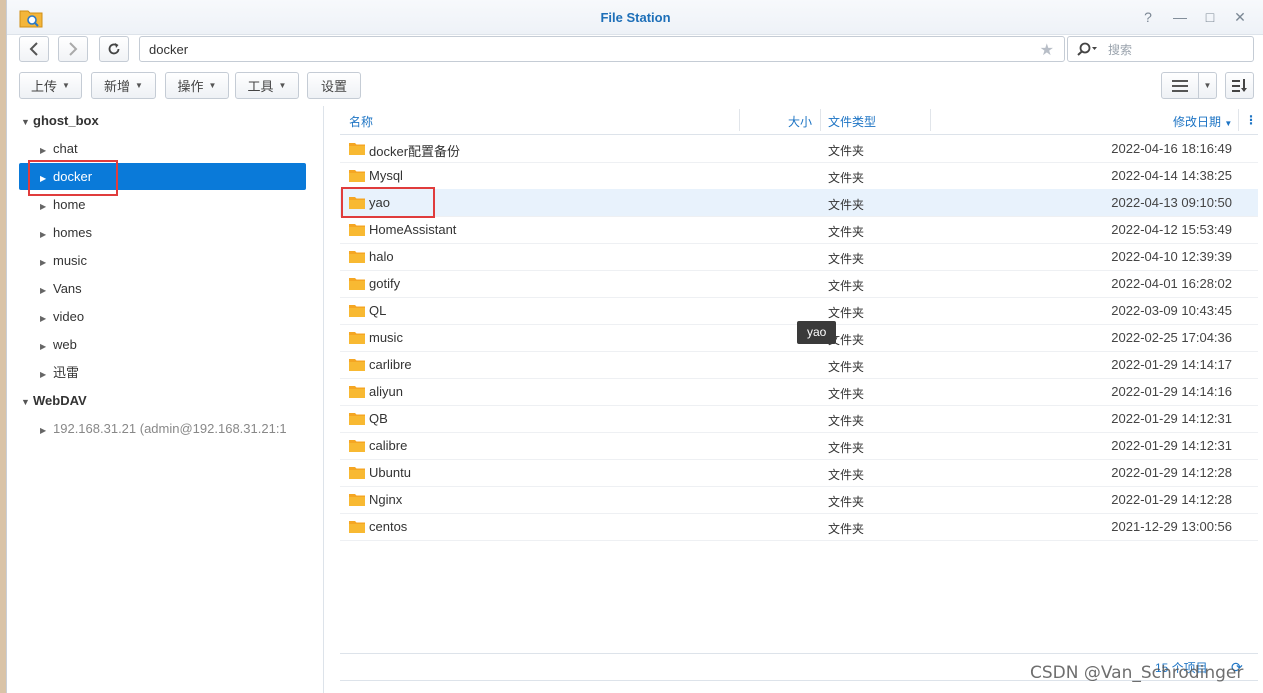  Describe the element at coordinates (1210, 17) in the screenshot. I see `maximize-icon: □` at that location.